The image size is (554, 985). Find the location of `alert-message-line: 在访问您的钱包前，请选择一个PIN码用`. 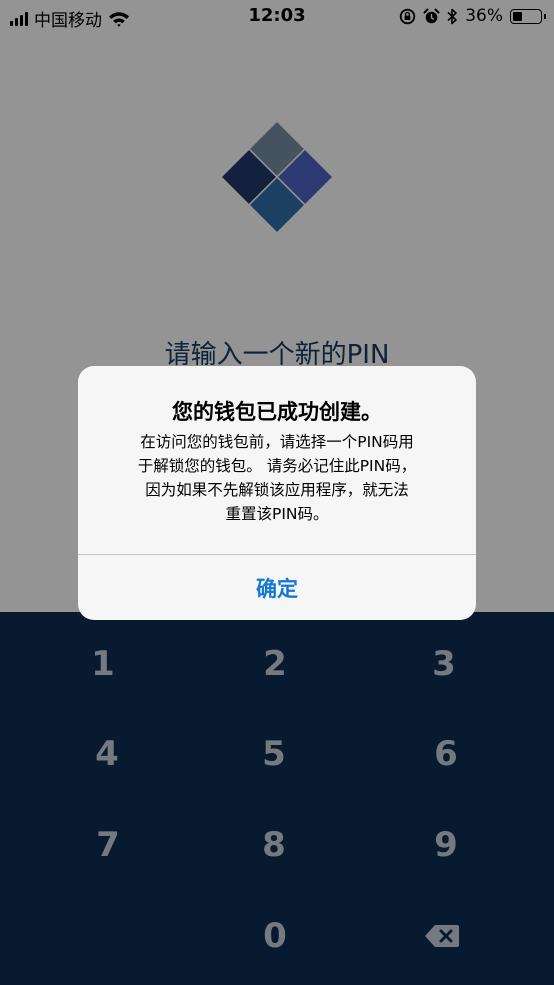

alert-message-line: 在访问您的钱包前，请选择一个PIN码用 is located at coordinates (277, 442).